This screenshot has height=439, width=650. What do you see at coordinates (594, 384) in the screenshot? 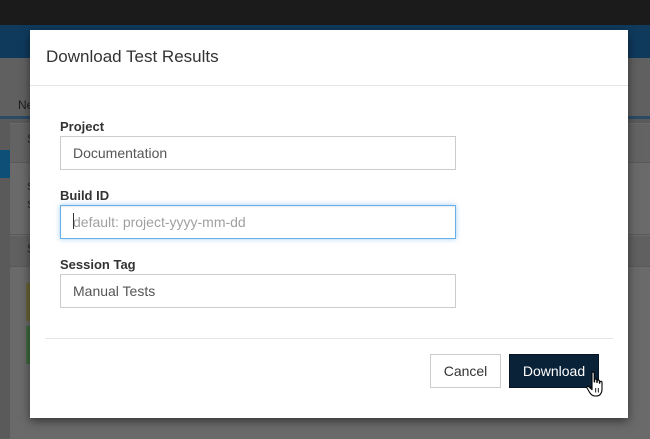
I see `hand-pointer-cursor-icon` at bounding box center [594, 384].